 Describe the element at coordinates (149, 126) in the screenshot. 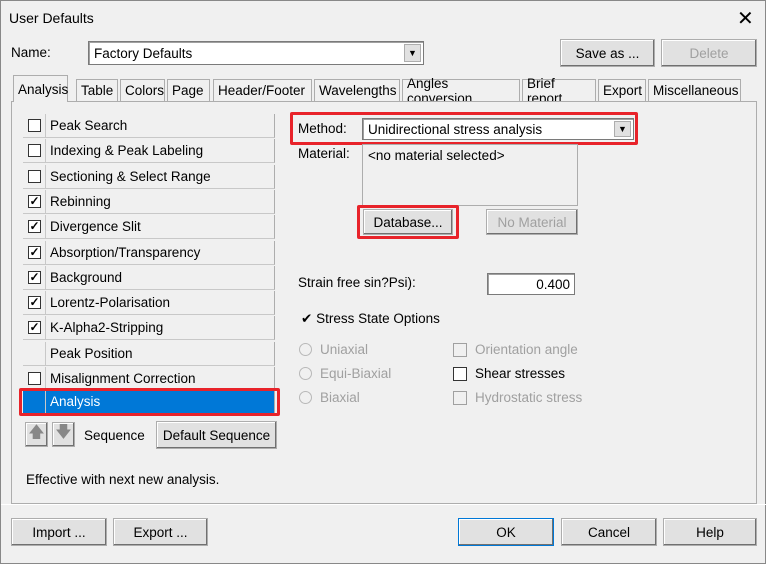

I see `list-item: Peak Search` at that location.